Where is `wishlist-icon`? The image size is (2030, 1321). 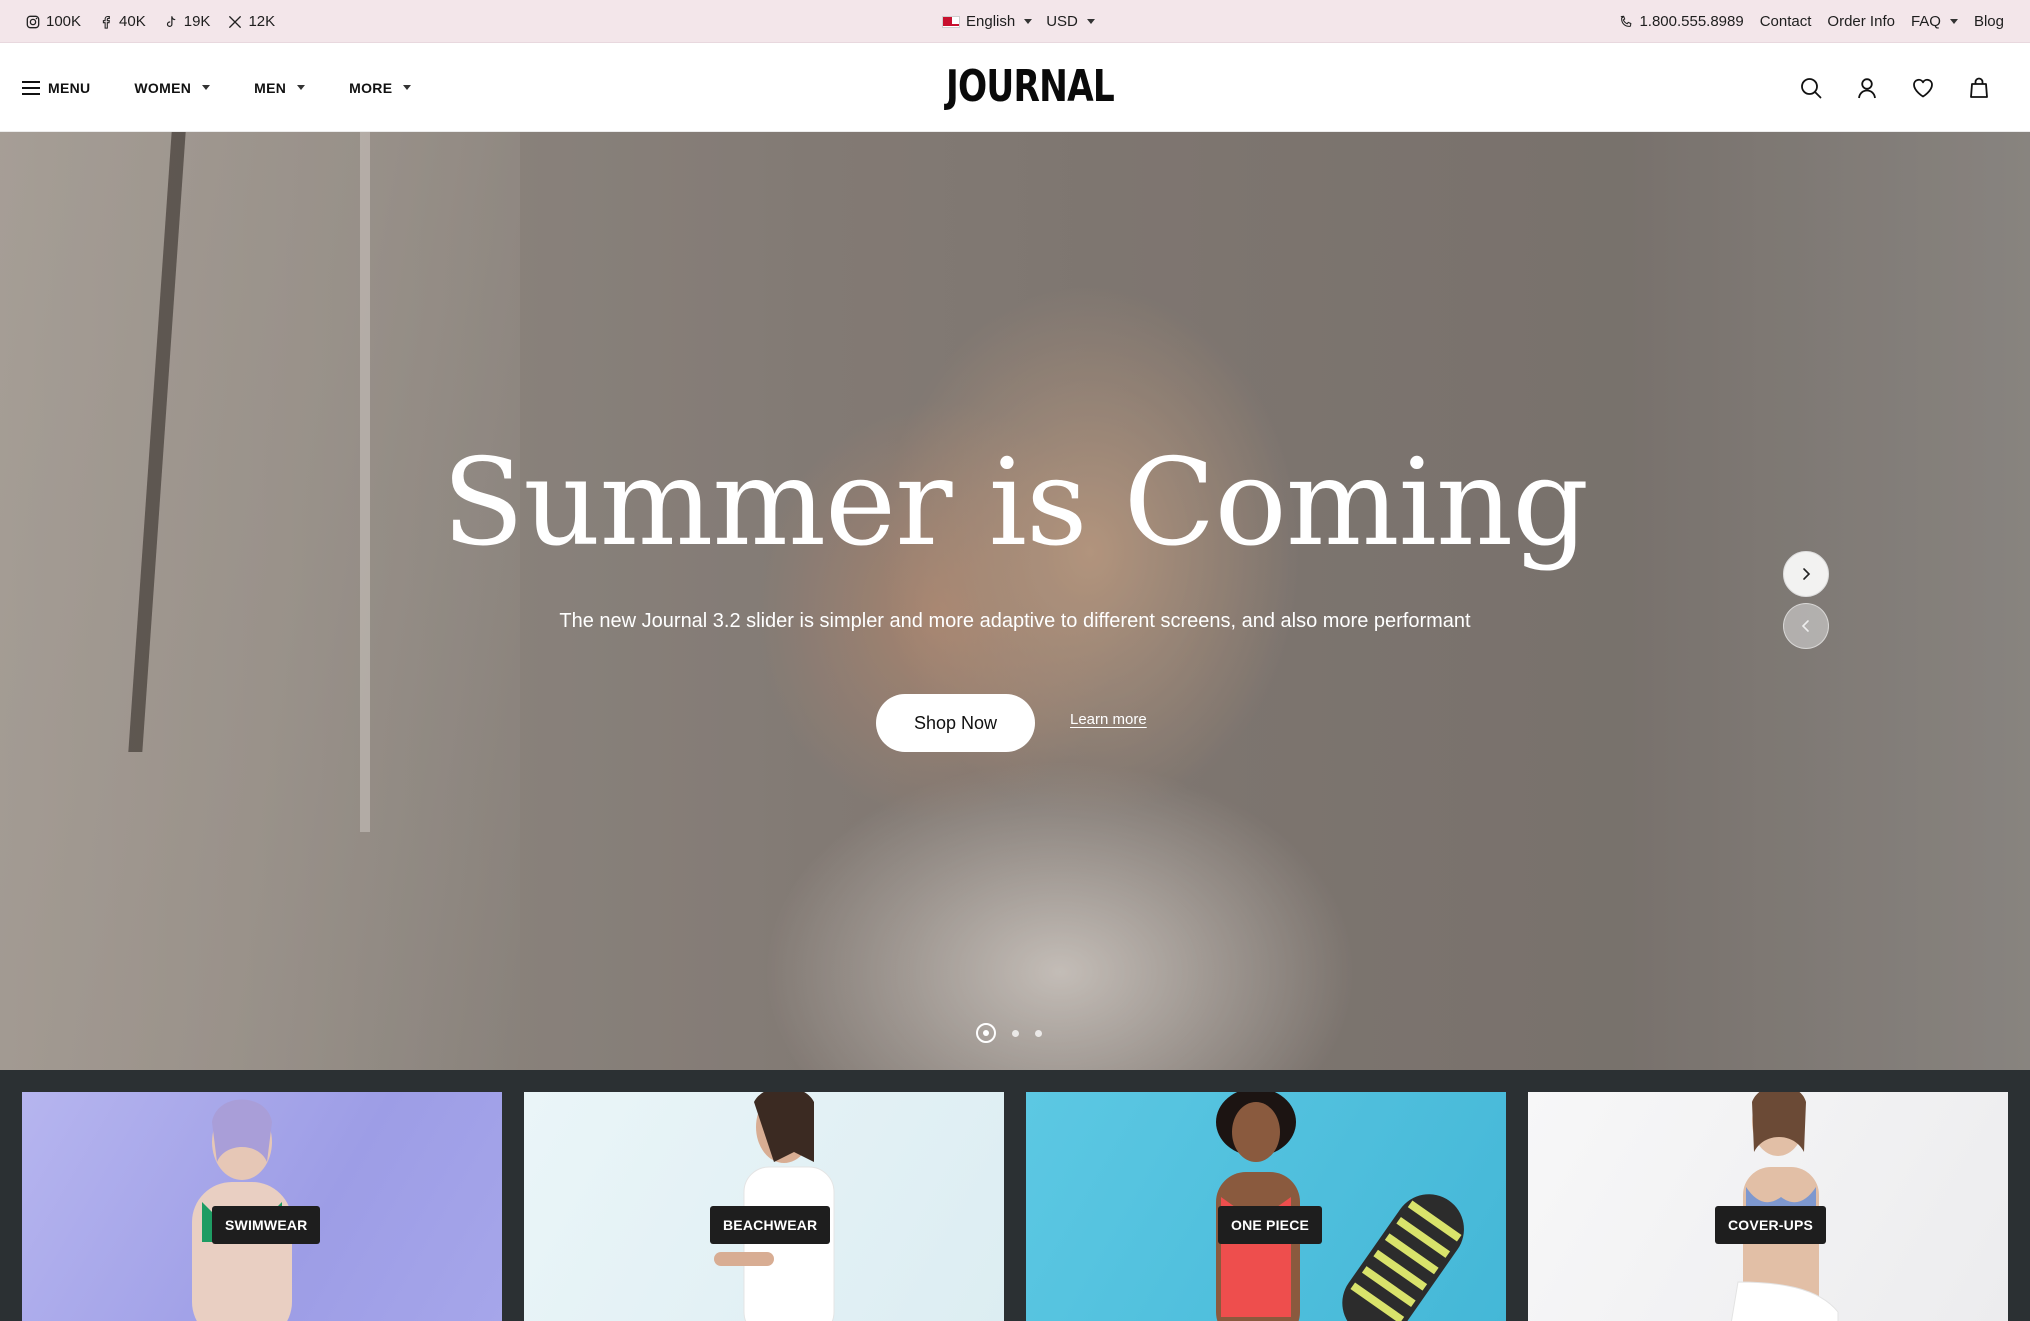 wishlist-icon is located at coordinates (1923, 87).